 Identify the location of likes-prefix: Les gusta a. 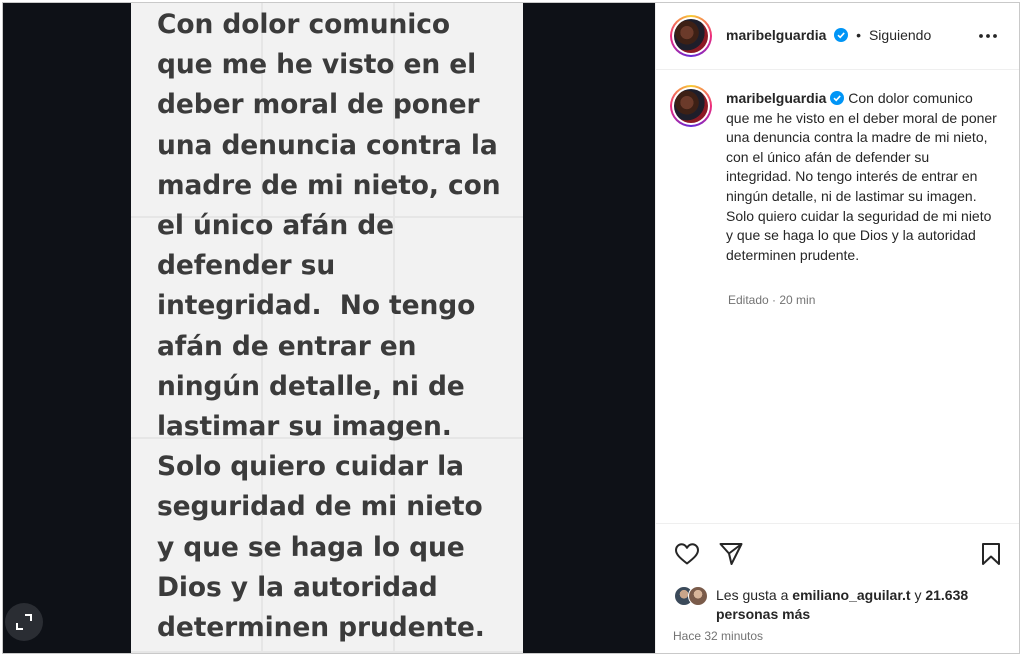
(752, 595).